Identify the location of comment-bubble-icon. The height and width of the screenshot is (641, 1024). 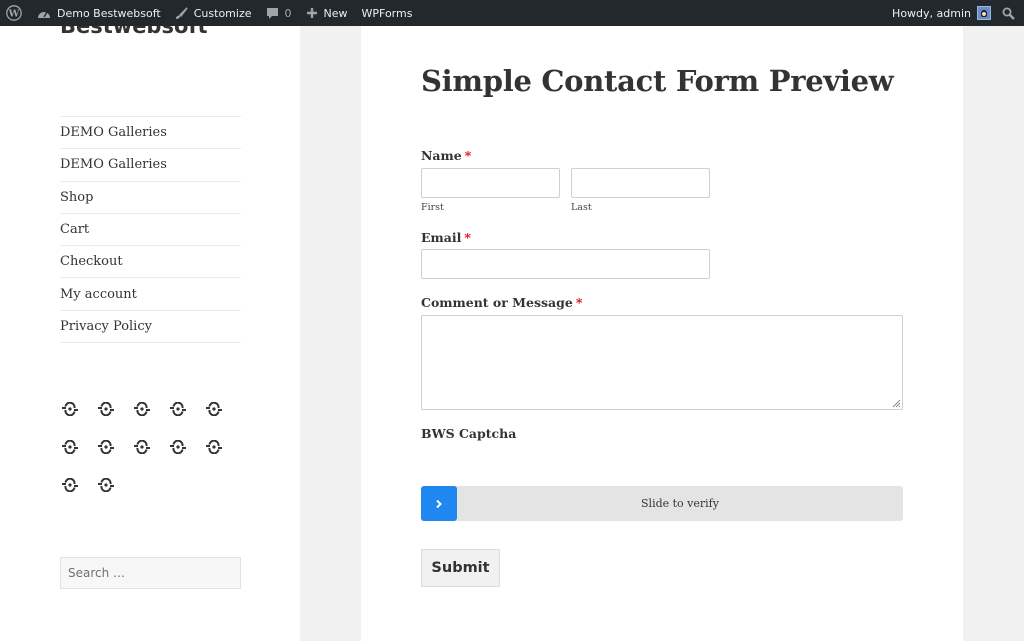
(272, 13).